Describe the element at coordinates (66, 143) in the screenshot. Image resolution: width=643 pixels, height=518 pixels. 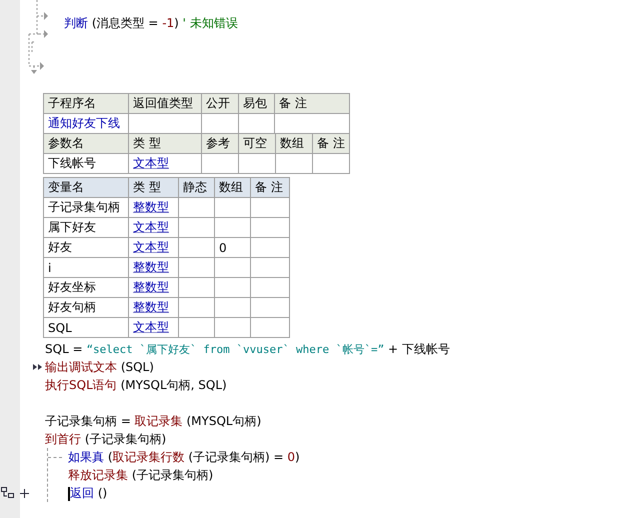
I see `column-header: 参数名` at that location.